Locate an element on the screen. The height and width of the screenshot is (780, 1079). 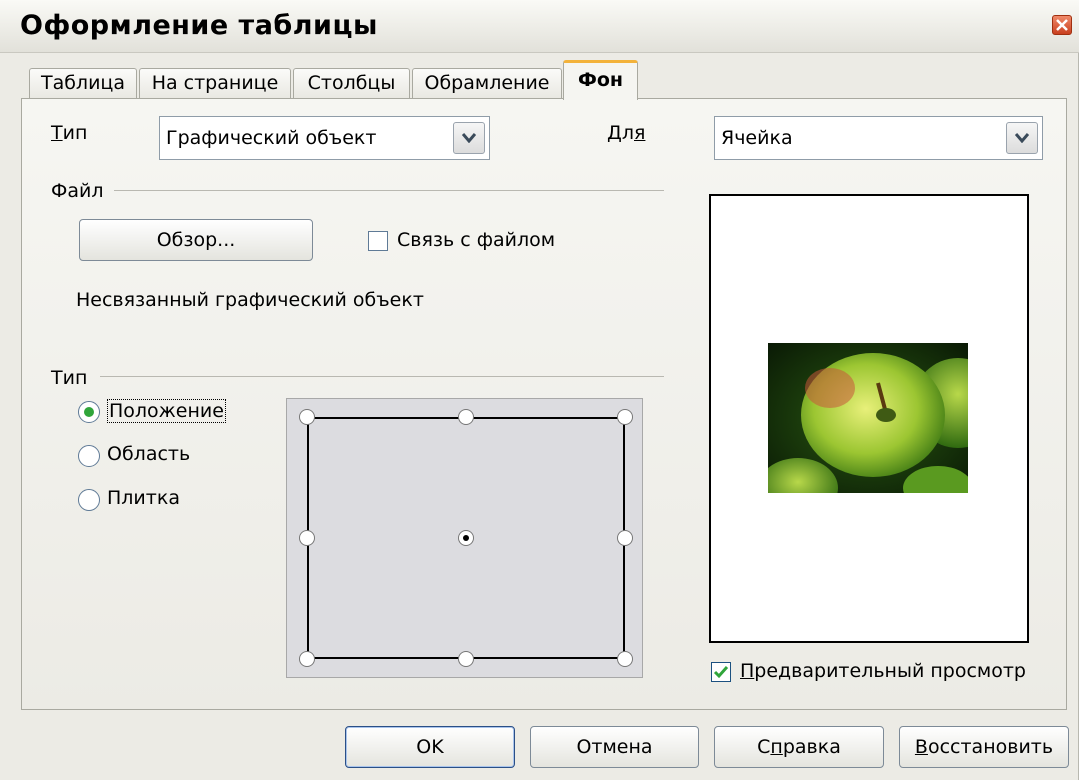
help-button: Справка is located at coordinates (799, 747).